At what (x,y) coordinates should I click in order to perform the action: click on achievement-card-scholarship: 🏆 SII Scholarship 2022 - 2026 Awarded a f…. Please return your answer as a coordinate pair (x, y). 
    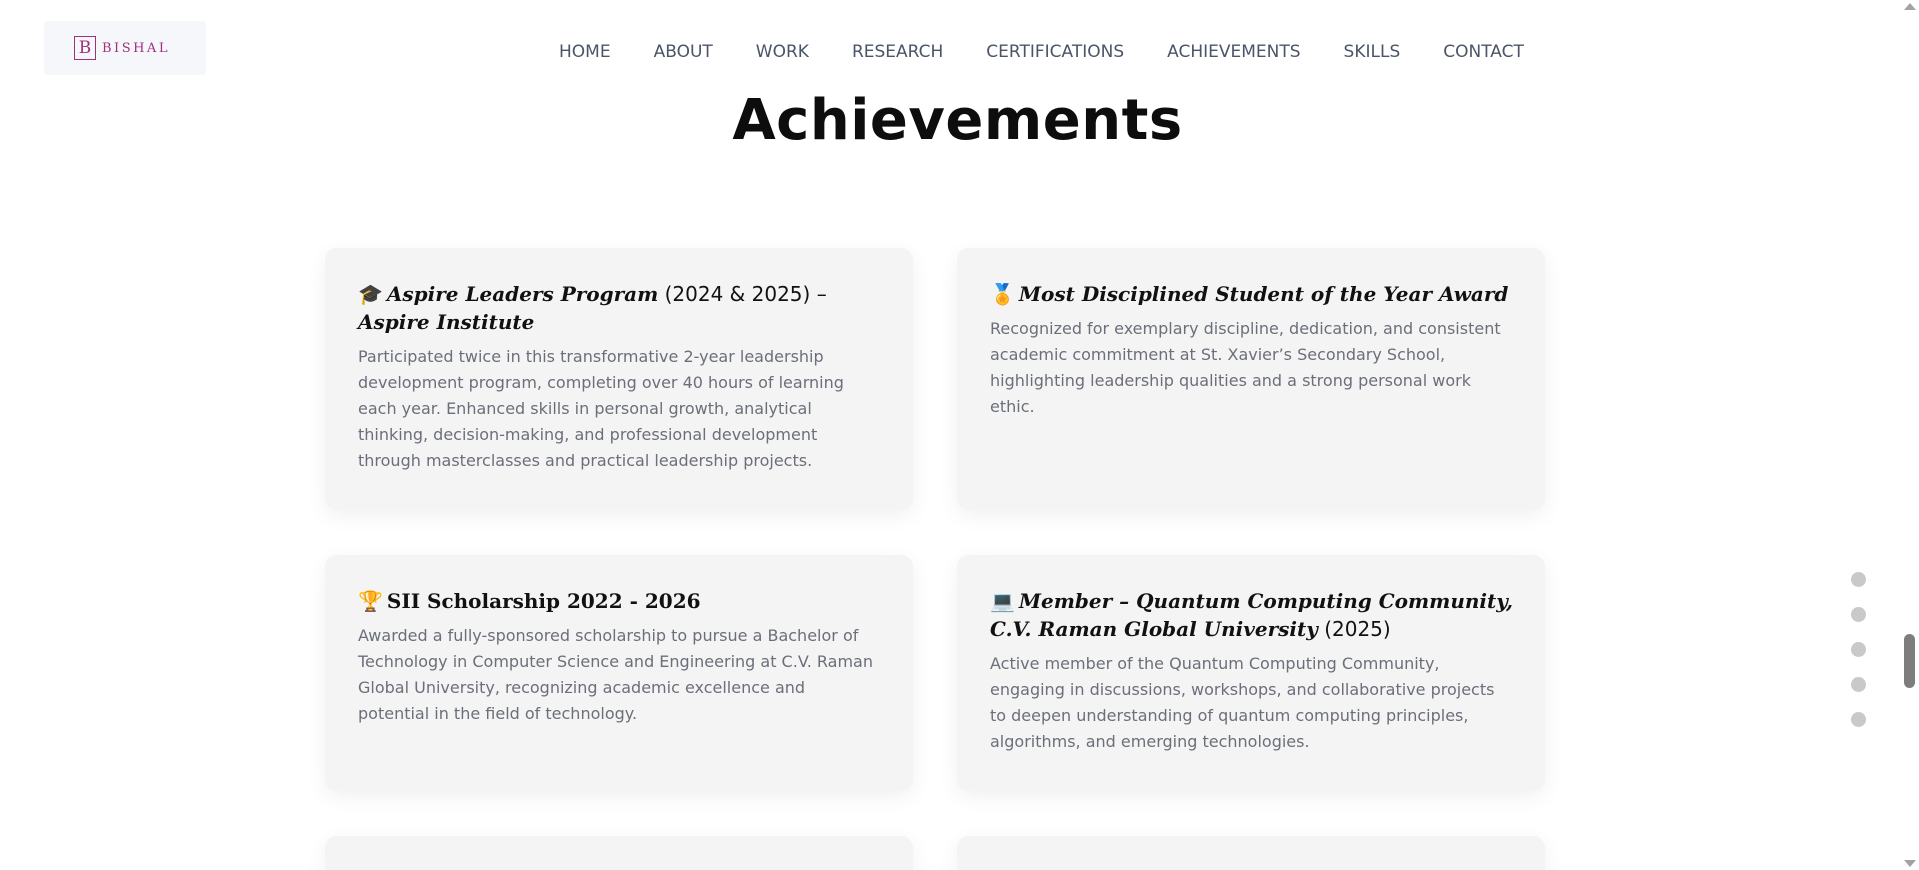
    Looking at the image, I should click on (619, 673).